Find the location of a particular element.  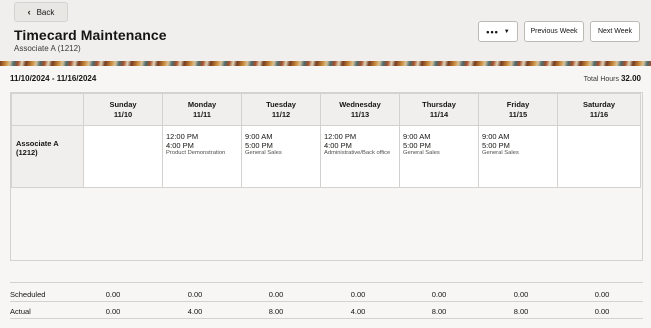

caret-down-icon: ▼ is located at coordinates (506, 31).